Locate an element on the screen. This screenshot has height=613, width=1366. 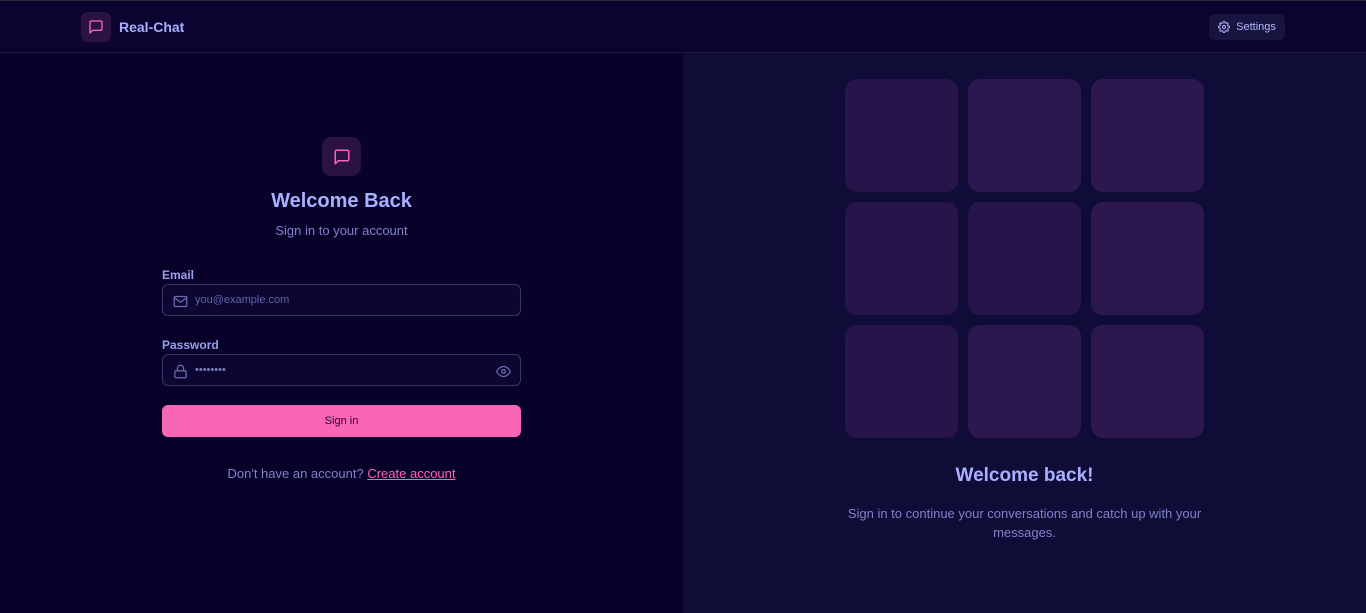
create-account-link: Create account is located at coordinates (411, 473).